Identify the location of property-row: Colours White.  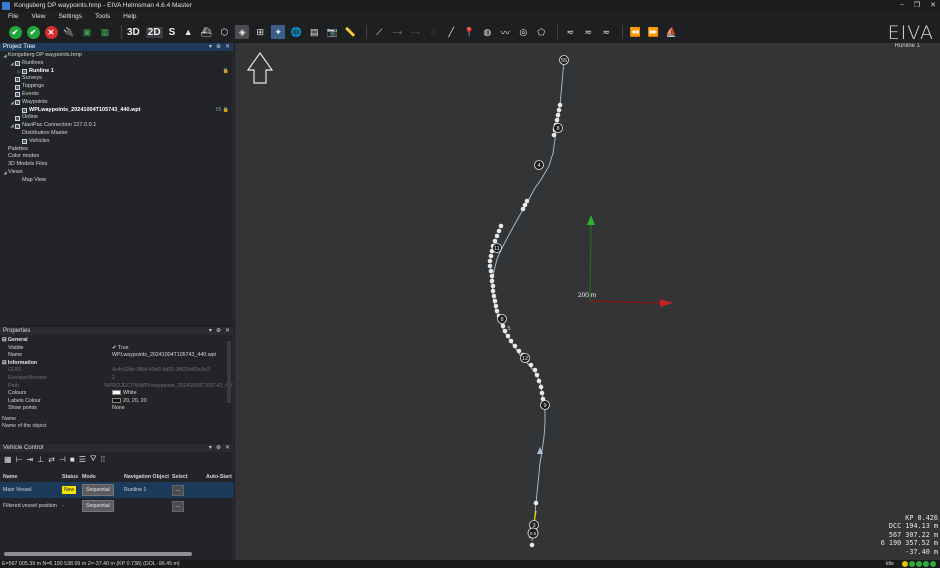
(116, 394).